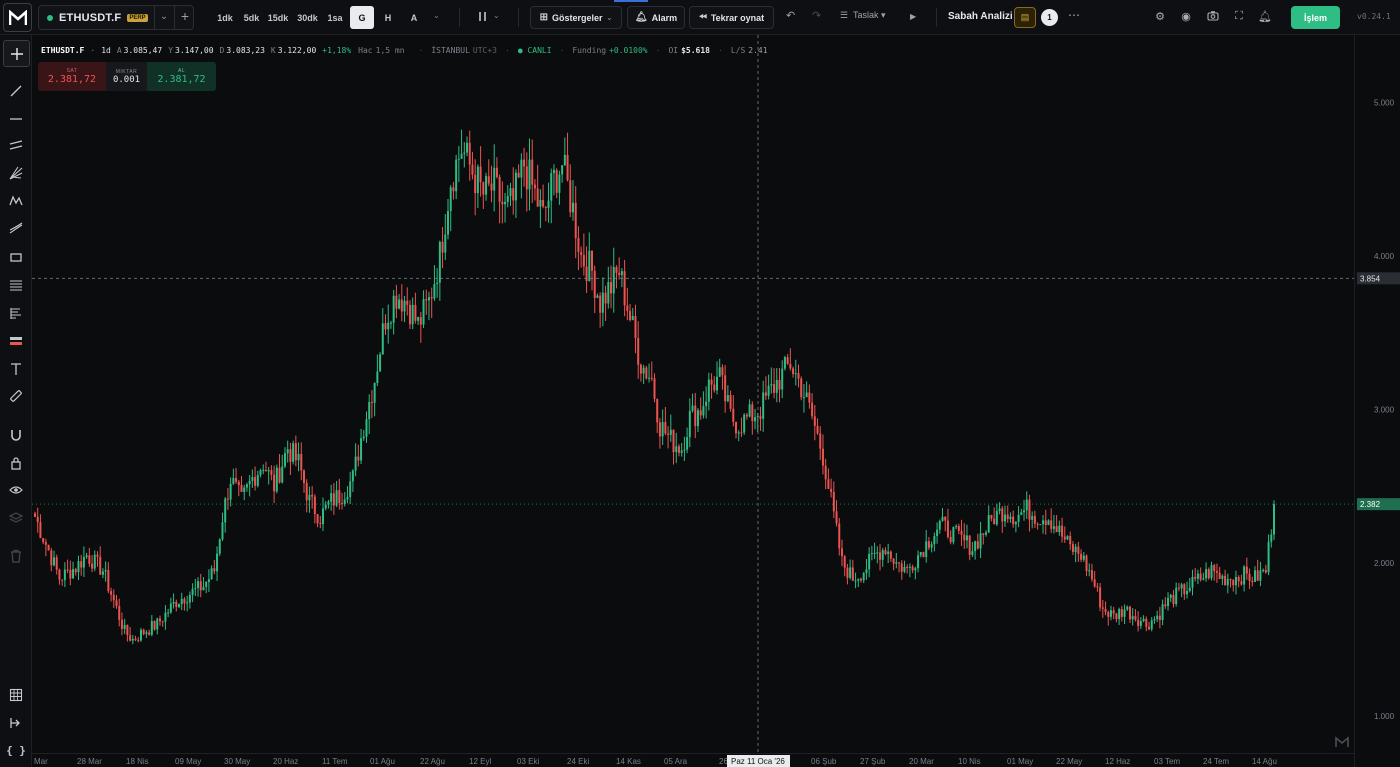 The width and height of the screenshot is (1400, 767). Describe the element at coordinates (1265, 16) in the screenshot. I see `notification-icon: 🔔︎` at that location.